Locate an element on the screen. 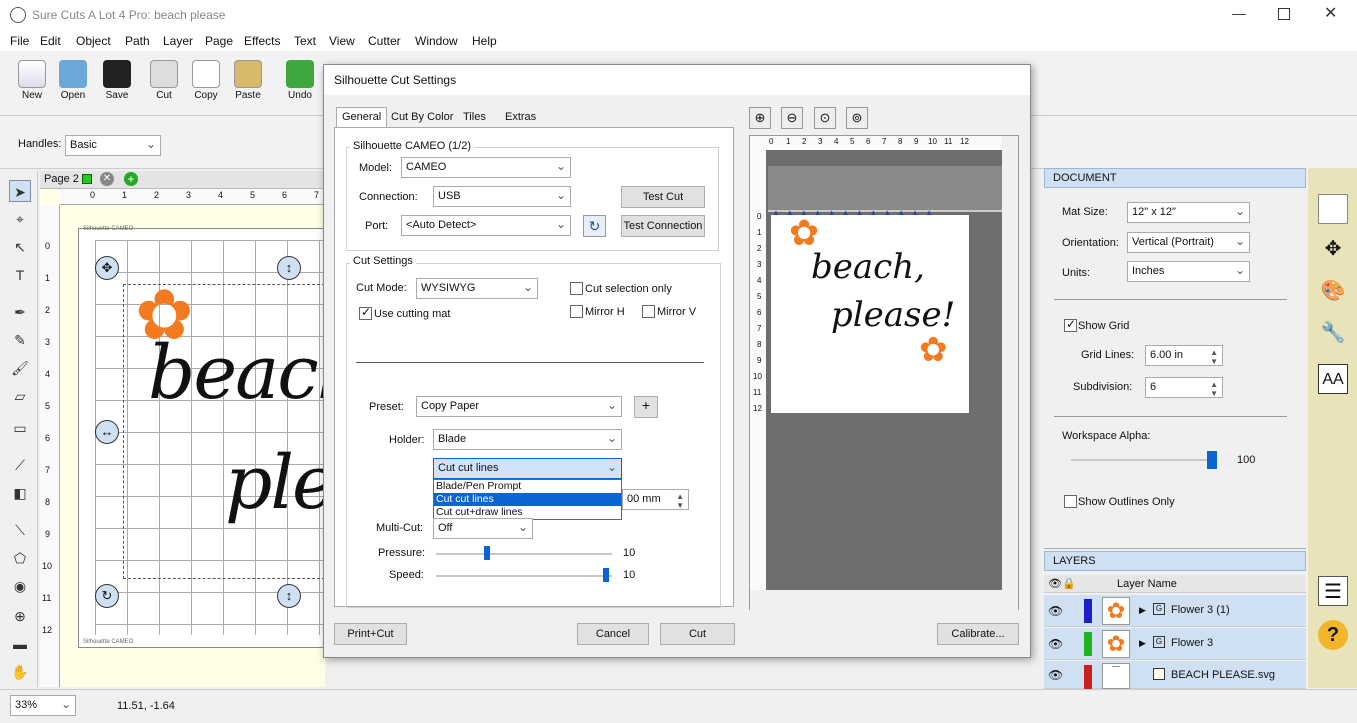 This screenshot has width=1357, height=723. mirror-v-checkbox is located at coordinates (648, 311).